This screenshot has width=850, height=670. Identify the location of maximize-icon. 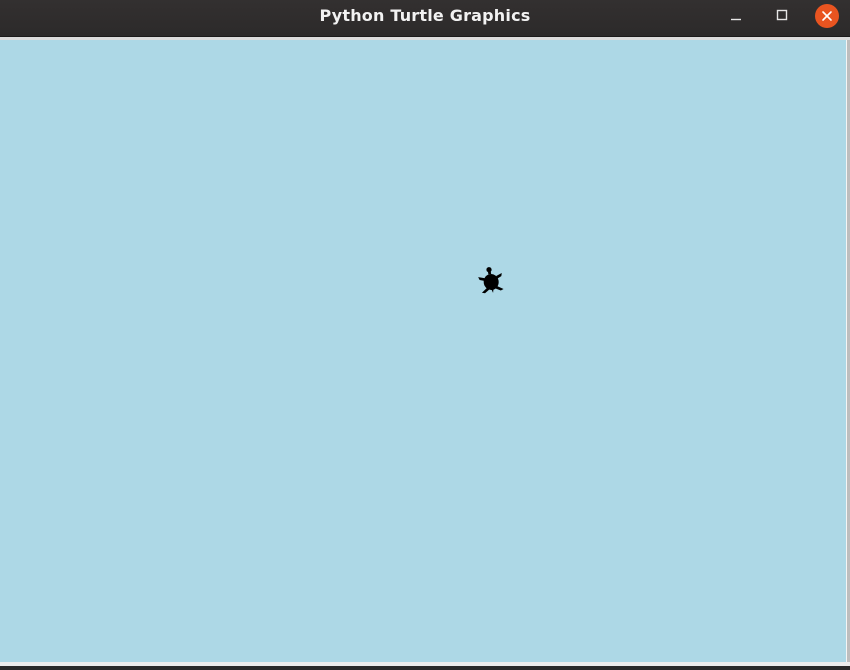
(782, 15).